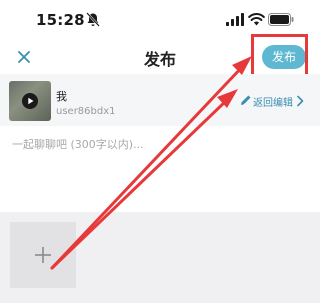 The height and width of the screenshot is (303, 320). What do you see at coordinates (300, 101) in the screenshot?
I see `chevron-right-icon` at bounding box center [300, 101].